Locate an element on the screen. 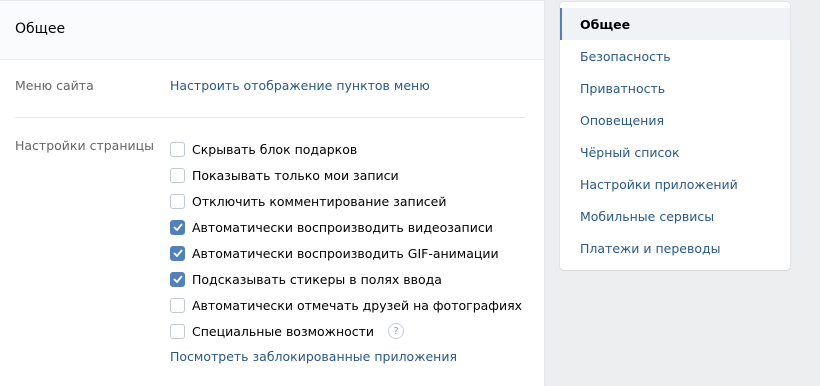  option-label: Показывать только мои записи is located at coordinates (295, 175).